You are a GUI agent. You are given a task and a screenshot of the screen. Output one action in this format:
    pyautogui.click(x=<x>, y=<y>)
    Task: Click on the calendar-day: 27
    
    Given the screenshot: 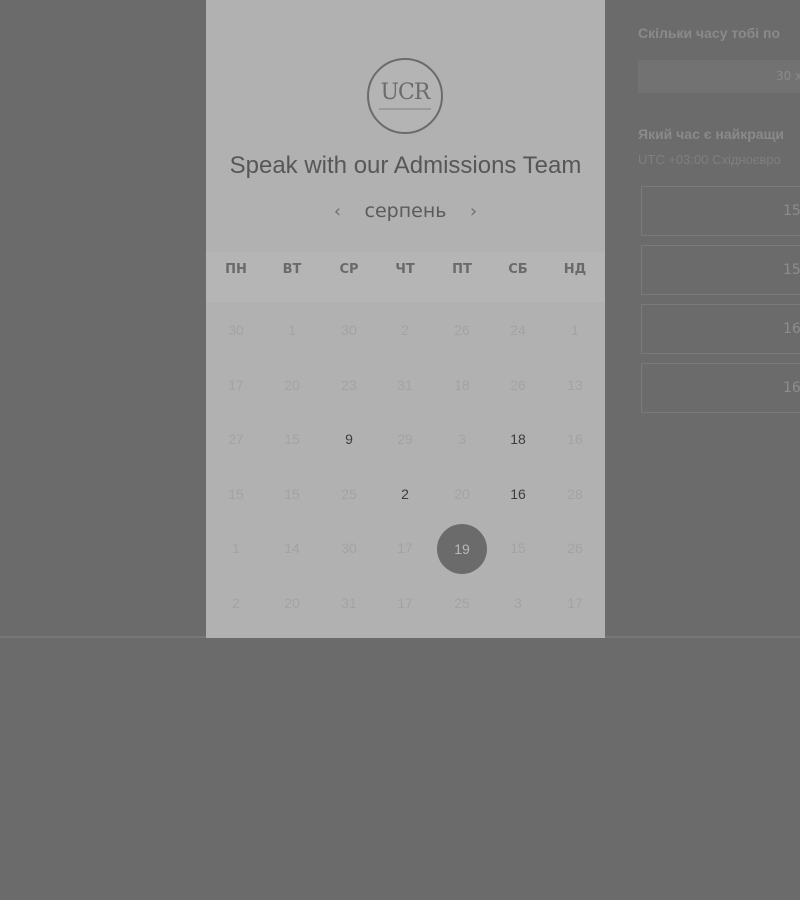 What is the action you would take?
    pyautogui.click(x=236, y=439)
    